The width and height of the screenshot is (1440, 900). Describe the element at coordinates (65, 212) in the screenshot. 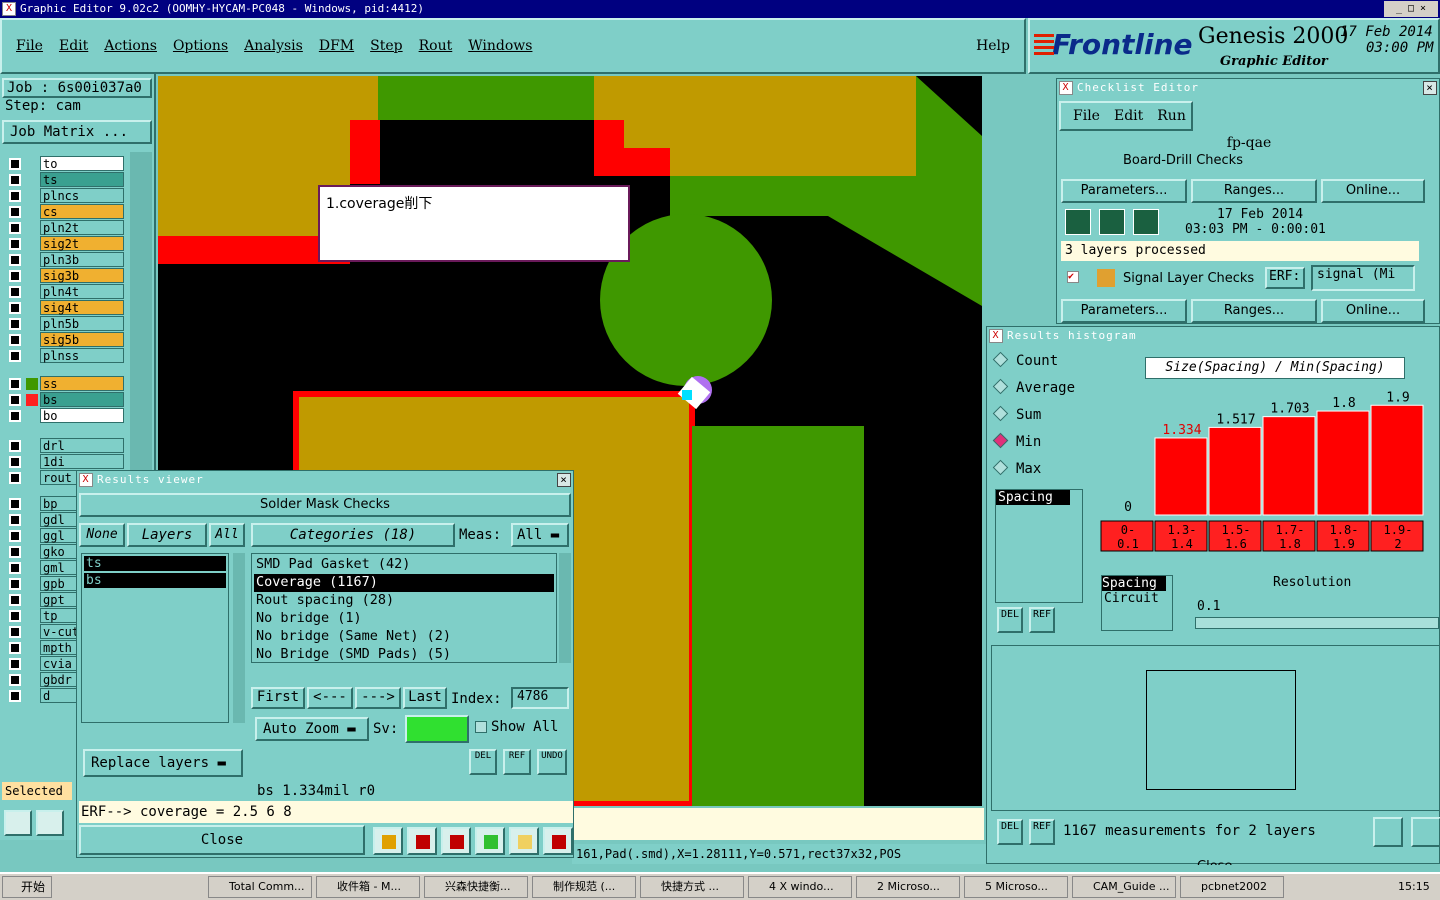

I see `layer-row: cs` at that location.